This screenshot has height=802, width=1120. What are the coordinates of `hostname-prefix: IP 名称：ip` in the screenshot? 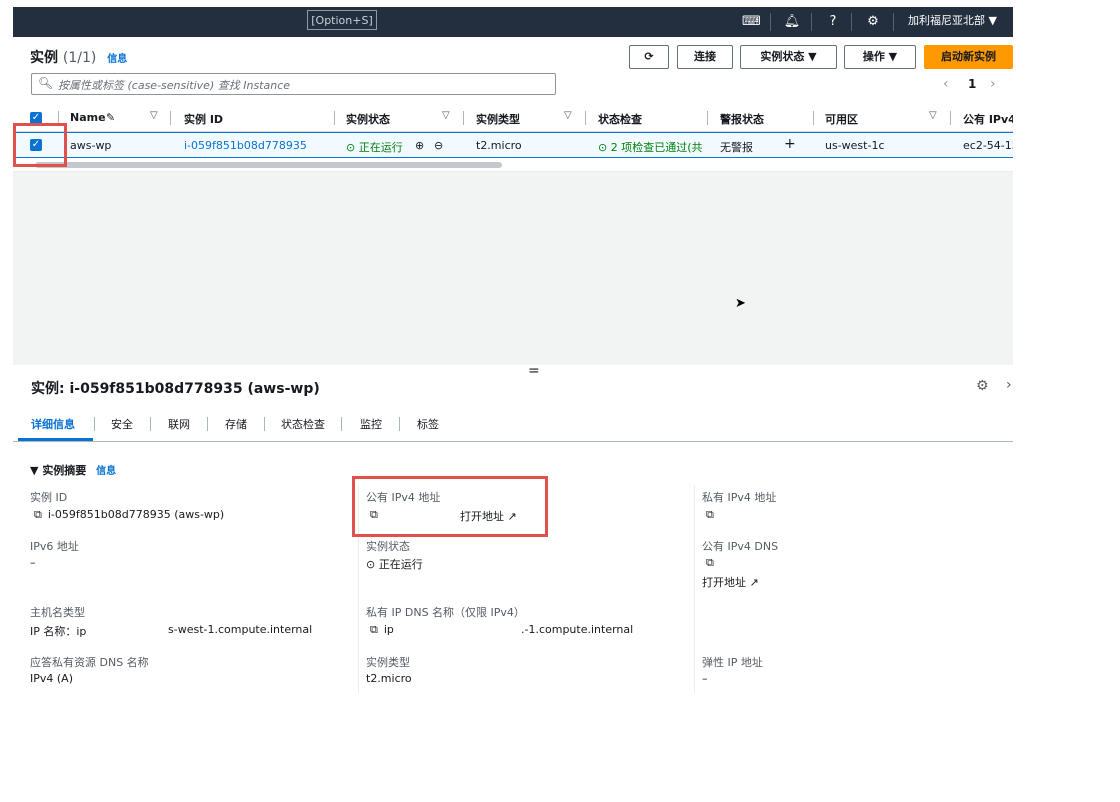 It's located at (58, 631).